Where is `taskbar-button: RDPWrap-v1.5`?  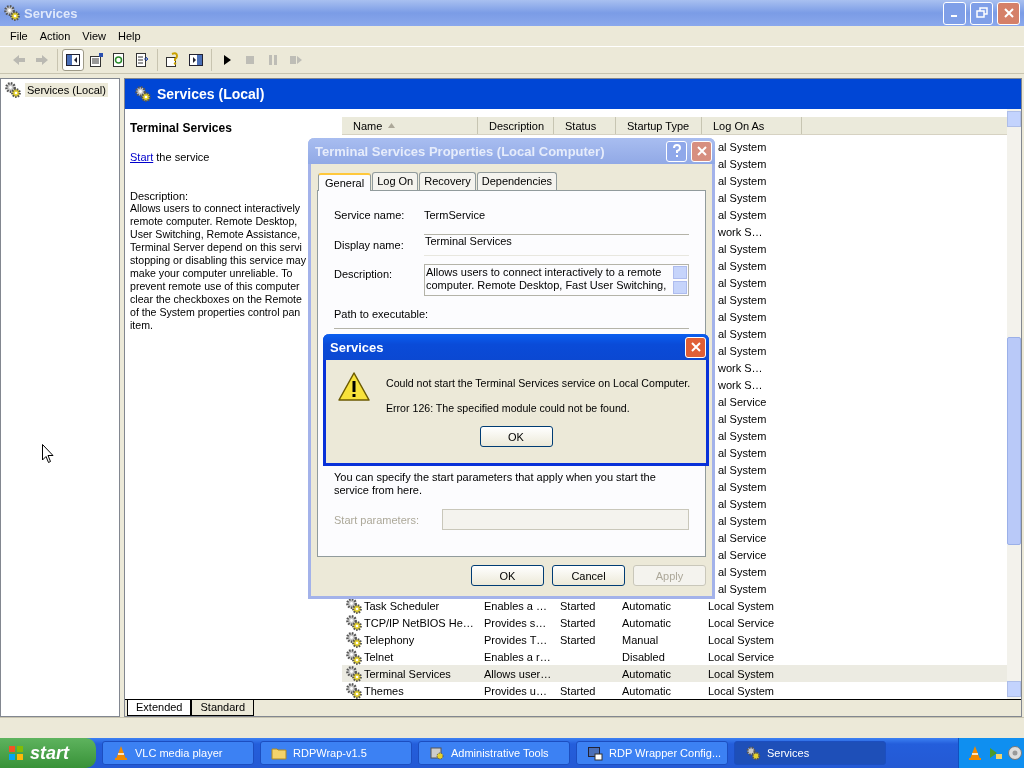
taskbar-button: RDPWrap-v1.5 is located at coordinates (336, 753).